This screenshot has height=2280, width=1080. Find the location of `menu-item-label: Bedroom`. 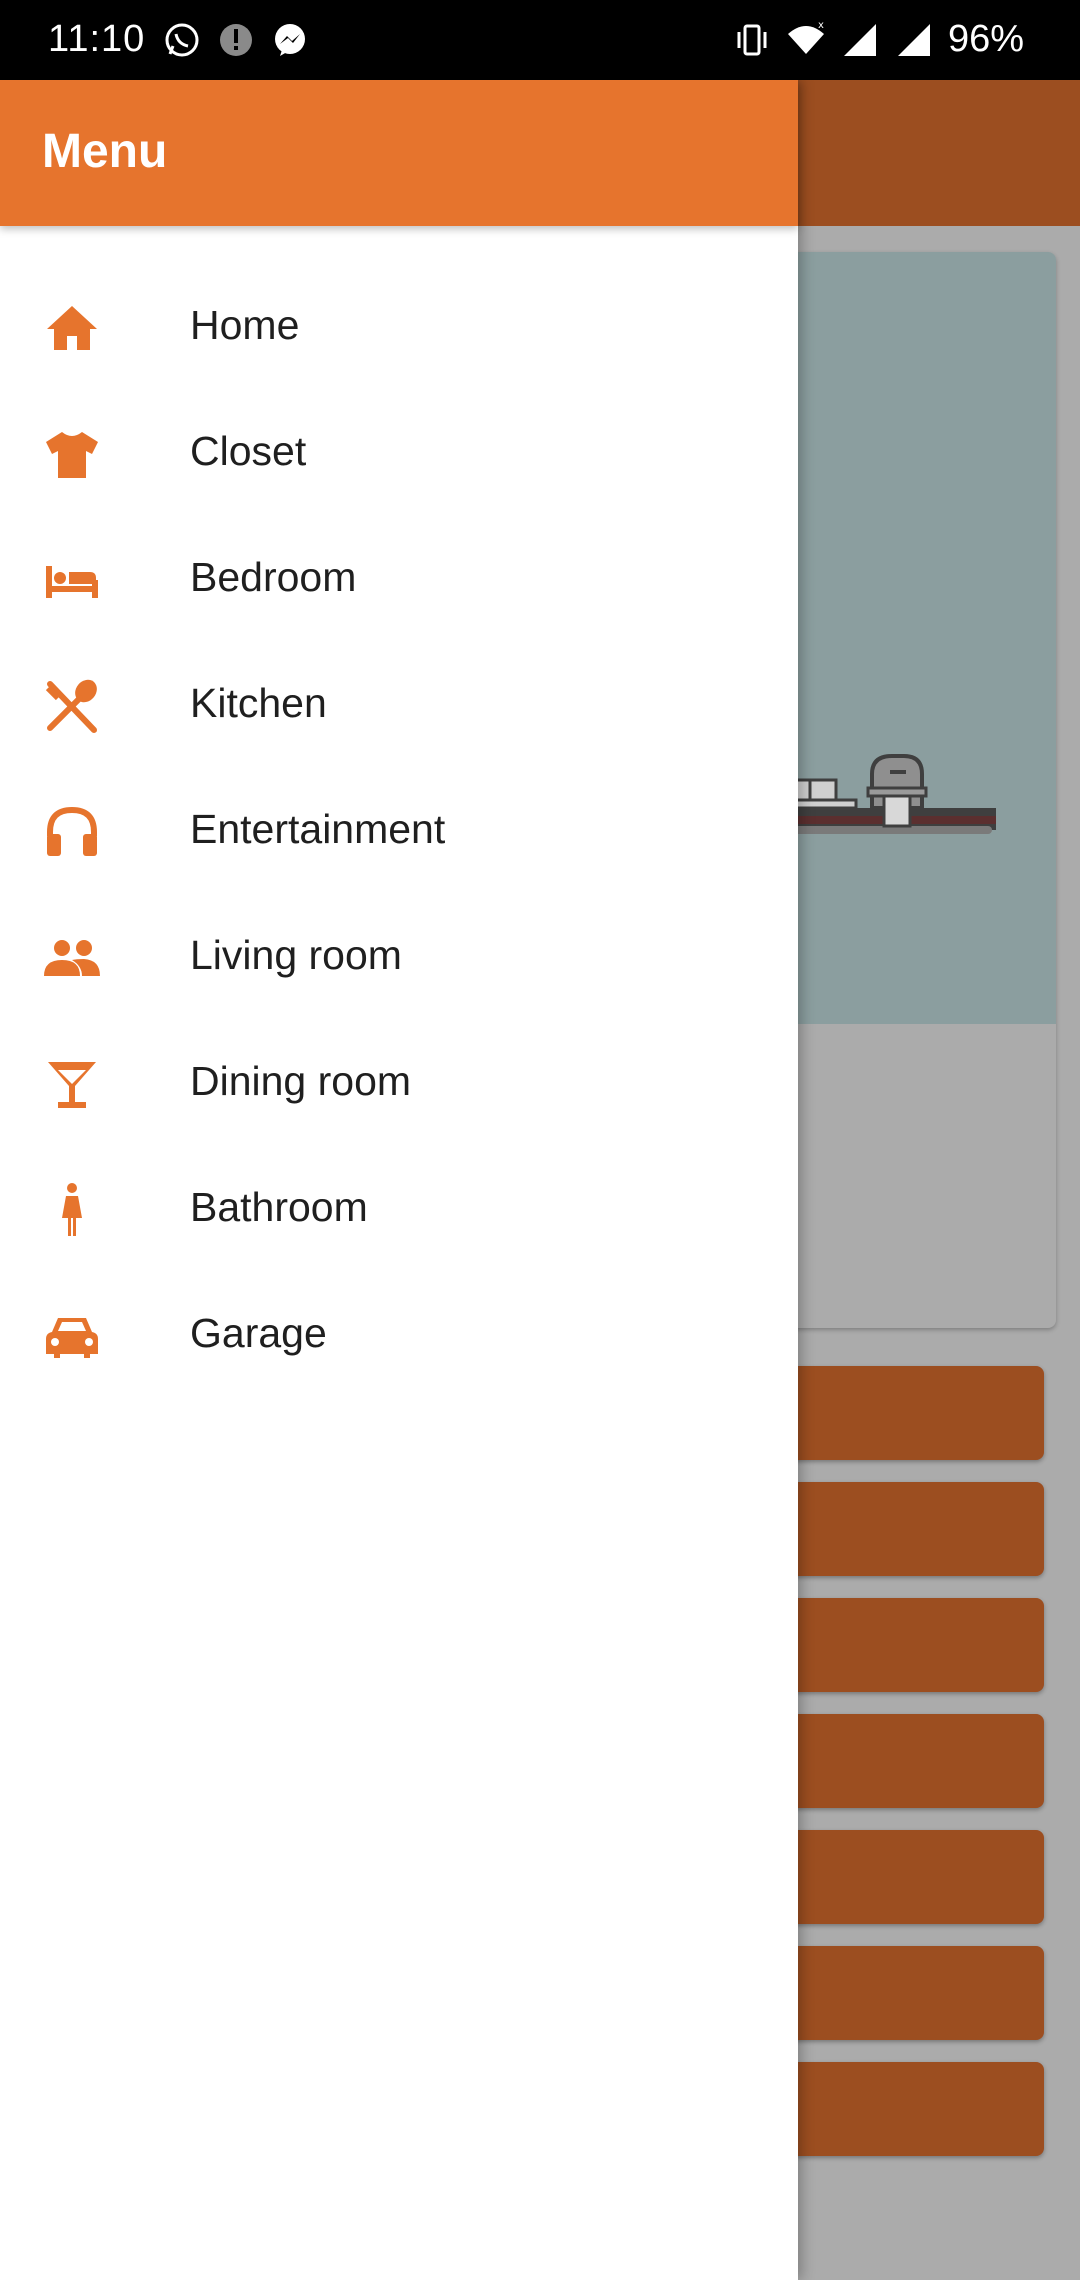

menu-item-label: Bedroom is located at coordinates (273, 577).